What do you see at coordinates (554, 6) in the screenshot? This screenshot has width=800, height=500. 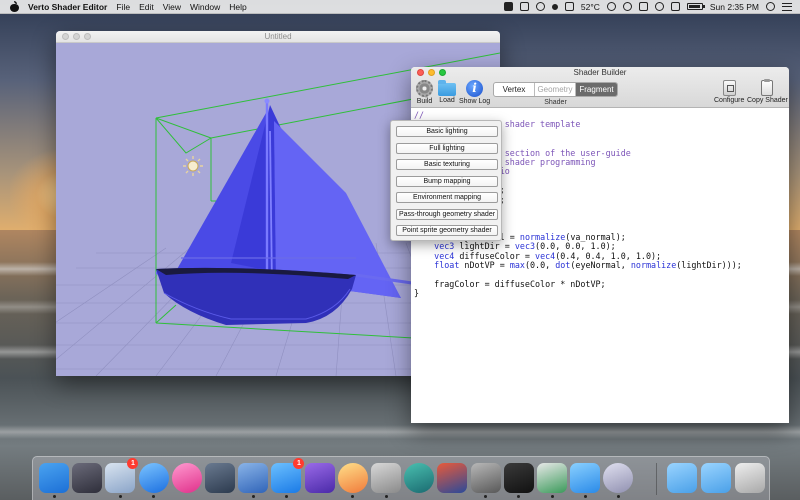 I see `menu-dot-icon` at bounding box center [554, 6].